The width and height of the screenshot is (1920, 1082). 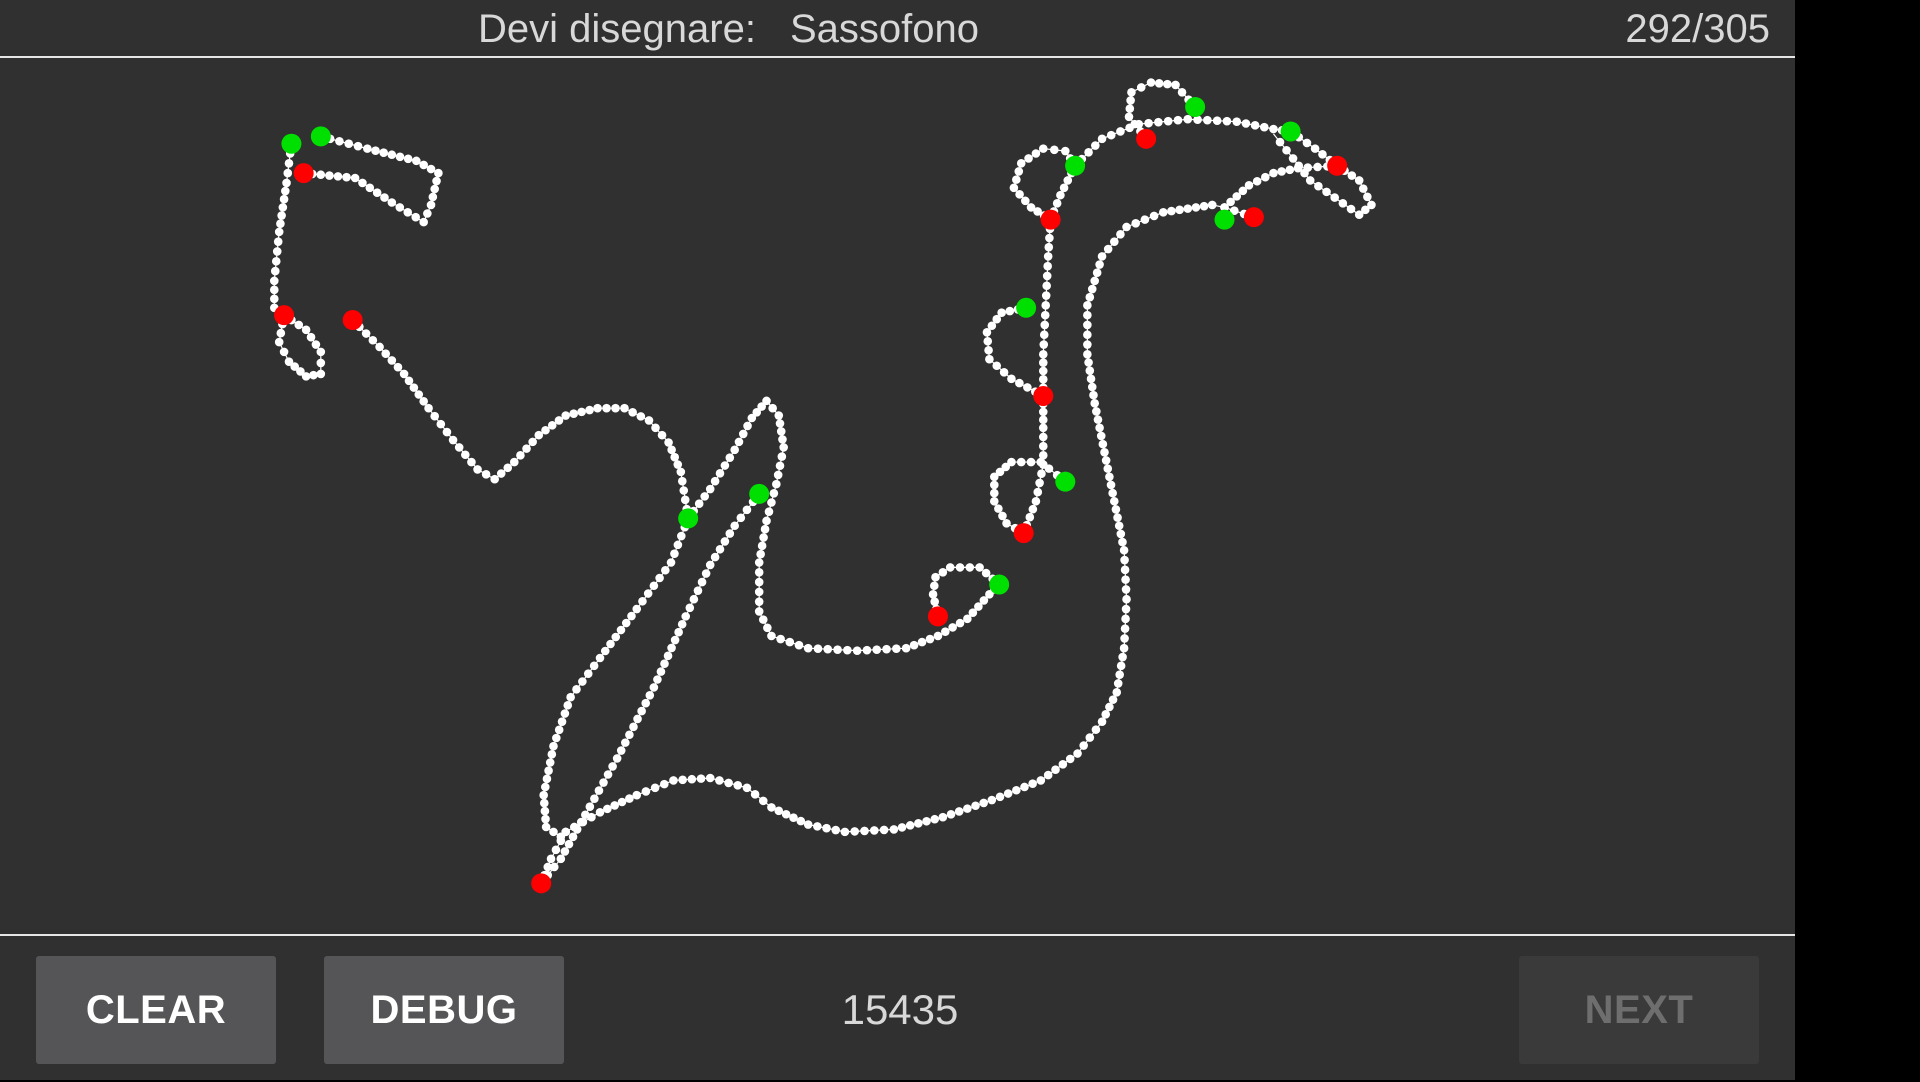 I want to click on next-button: NEXT, so click(x=1639, y=1010).